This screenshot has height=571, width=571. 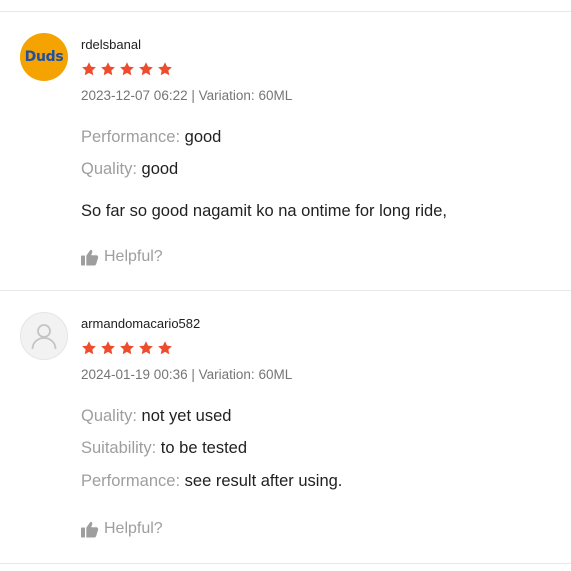 I want to click on avatar, so click(x=44, y=336).